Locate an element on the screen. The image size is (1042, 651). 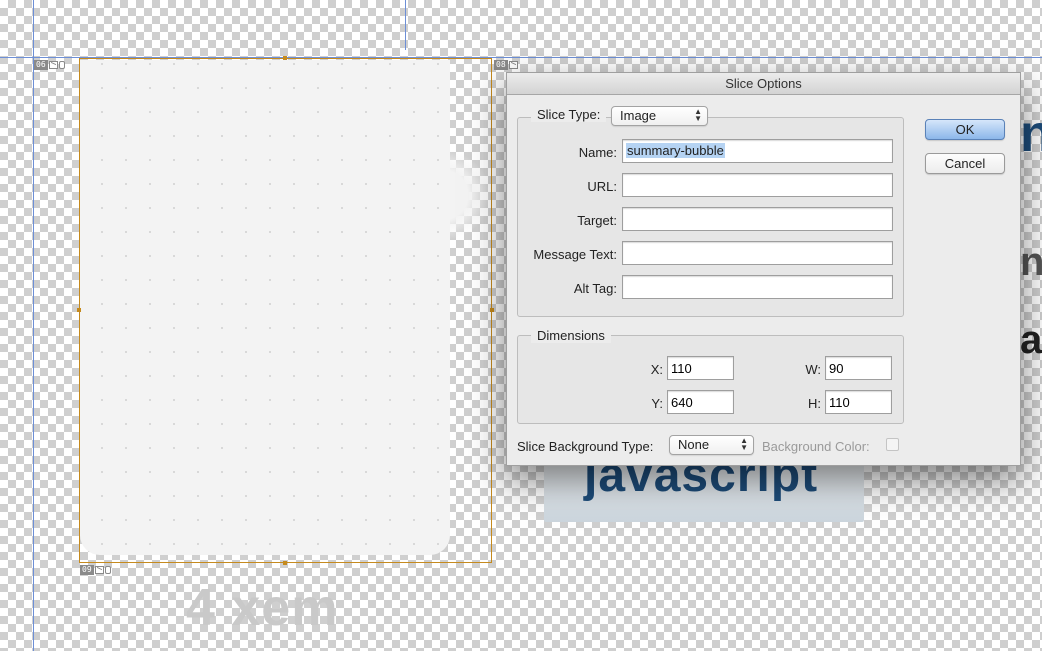
slice-tag-06: 06 is located at coordinates (49, 65).